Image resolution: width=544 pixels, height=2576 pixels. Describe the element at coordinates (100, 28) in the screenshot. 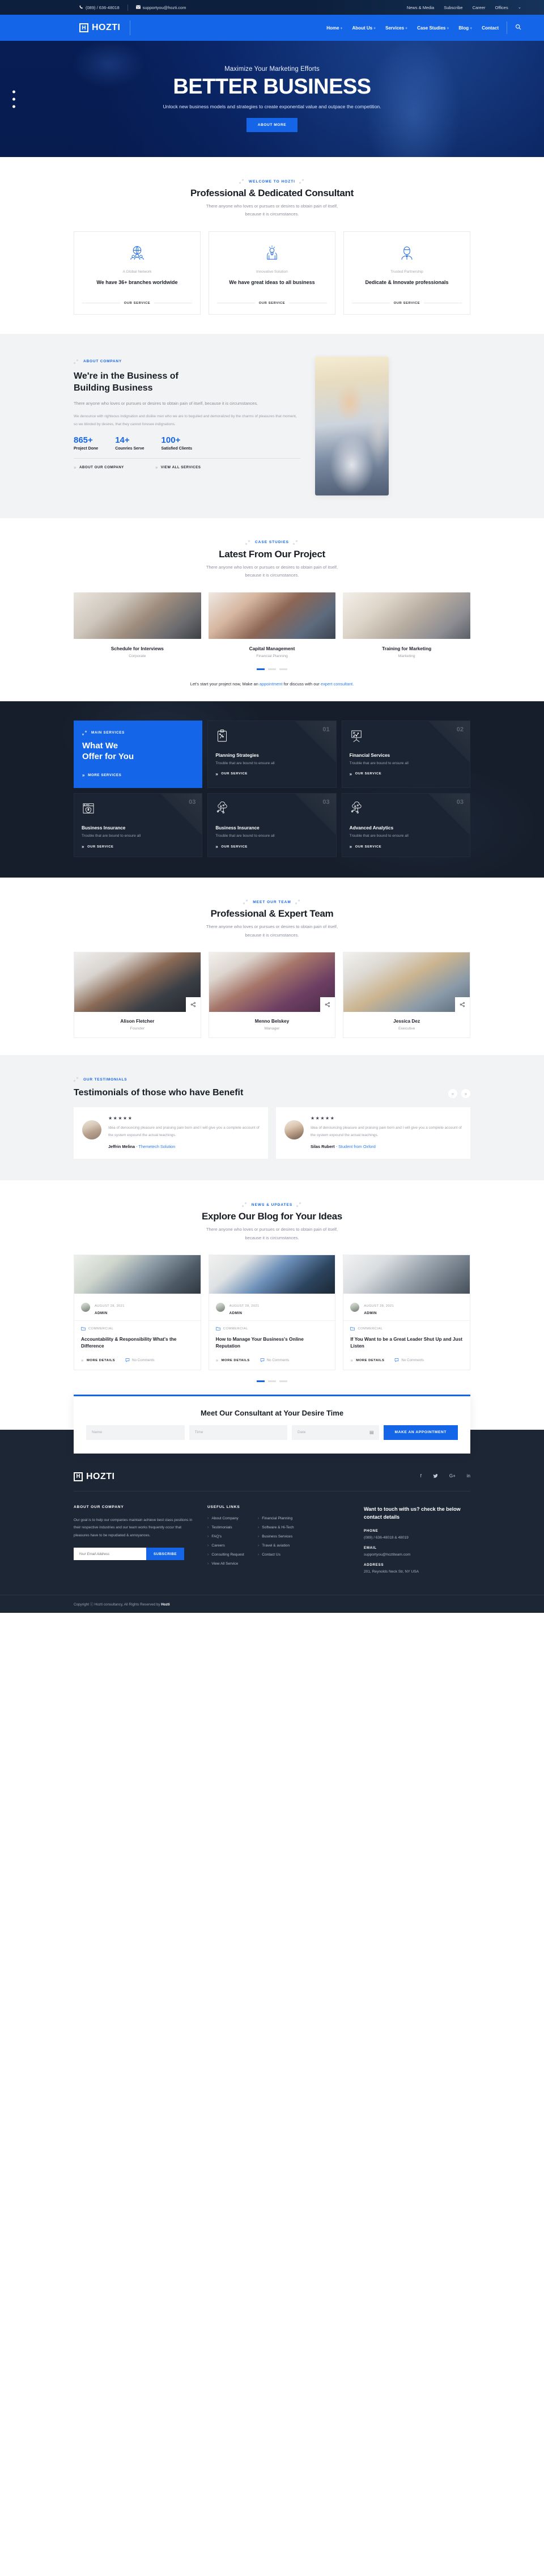

I see `brand-logo: H HOZTI` at that location.